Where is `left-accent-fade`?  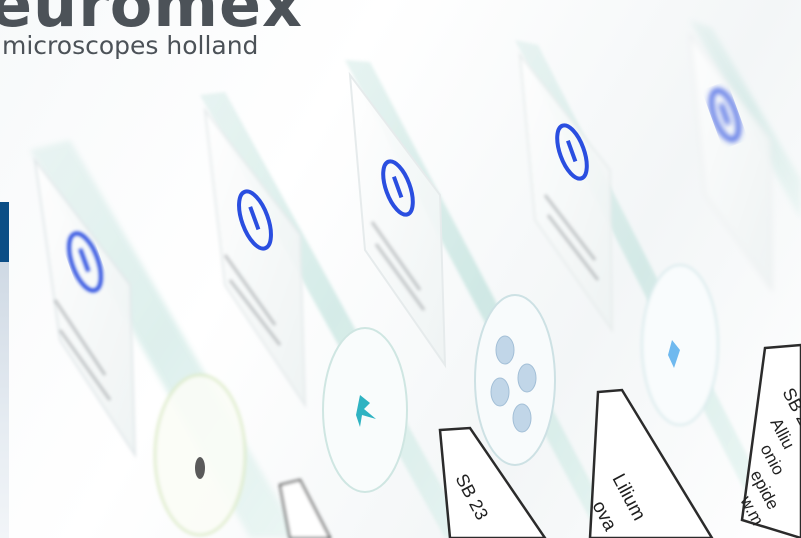
left-accent-fade is located at coordinates (4, 400).